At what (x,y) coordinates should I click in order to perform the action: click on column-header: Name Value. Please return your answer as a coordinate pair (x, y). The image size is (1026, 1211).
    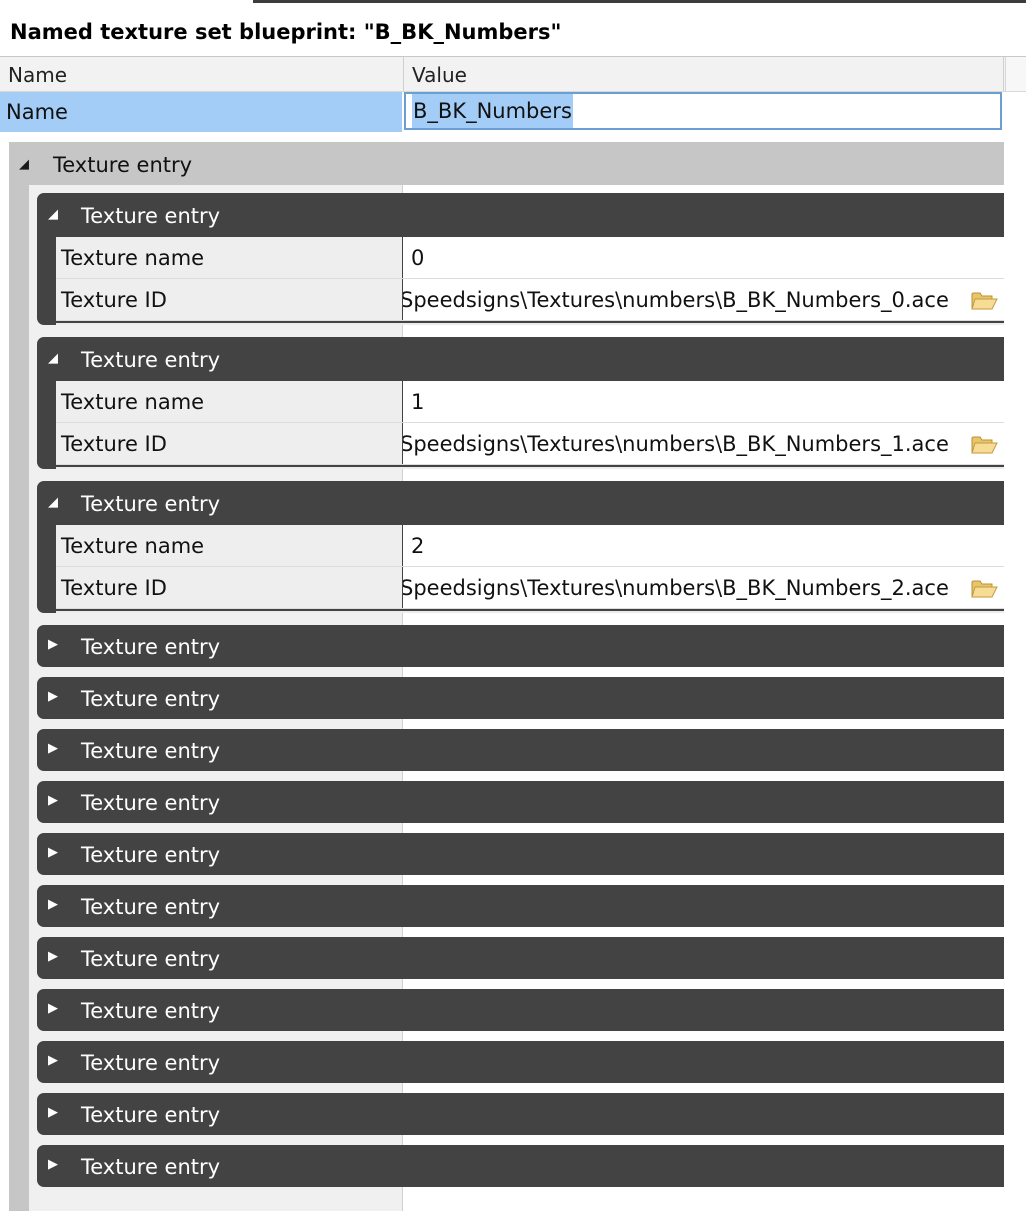
    Looking at the image, I should click on (513, 74).